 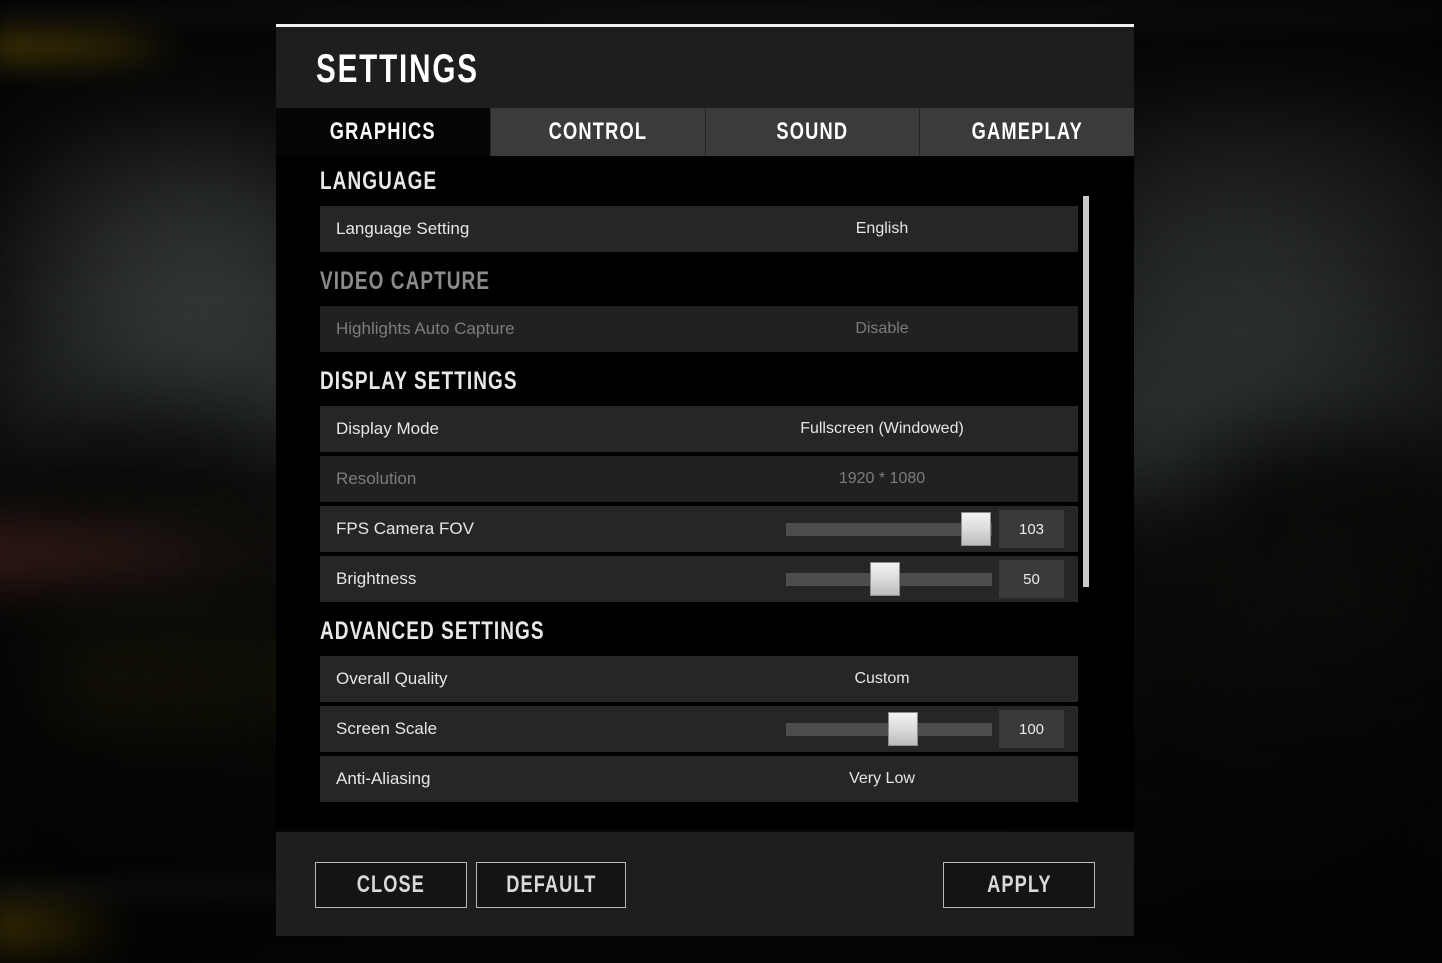 What do you see at coordinates (699, 529) in the screenshot?
I see `settings-row: FPS Camera FOV 103` at bounding box center [699, 529].